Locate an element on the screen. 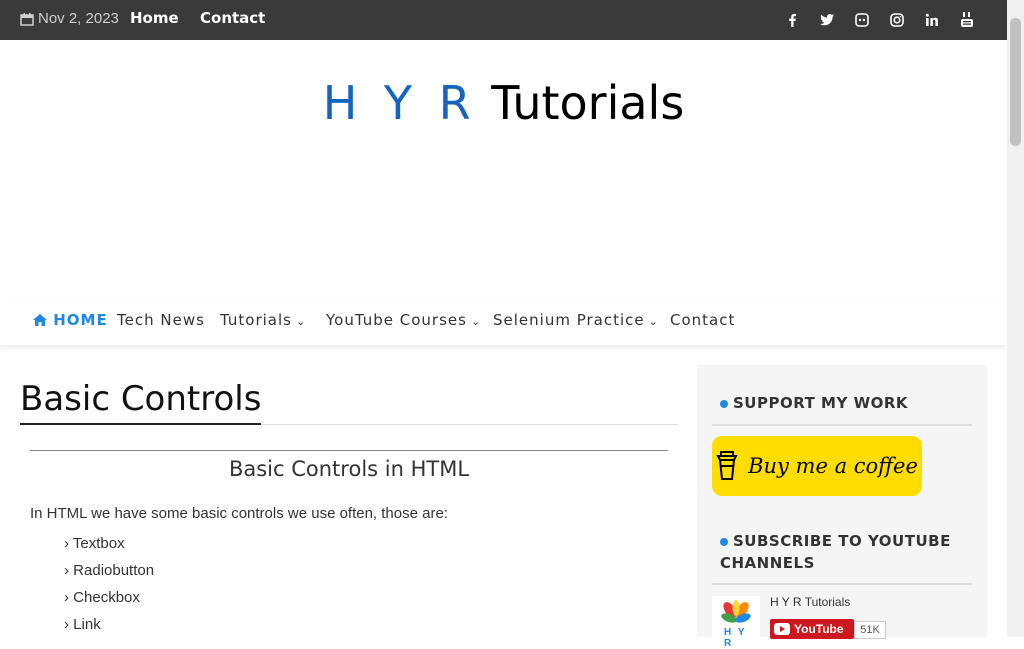 This screenshot has width=1024, height=649. site-logo: H Y R Tutorials is located at coordinates (503, 103).